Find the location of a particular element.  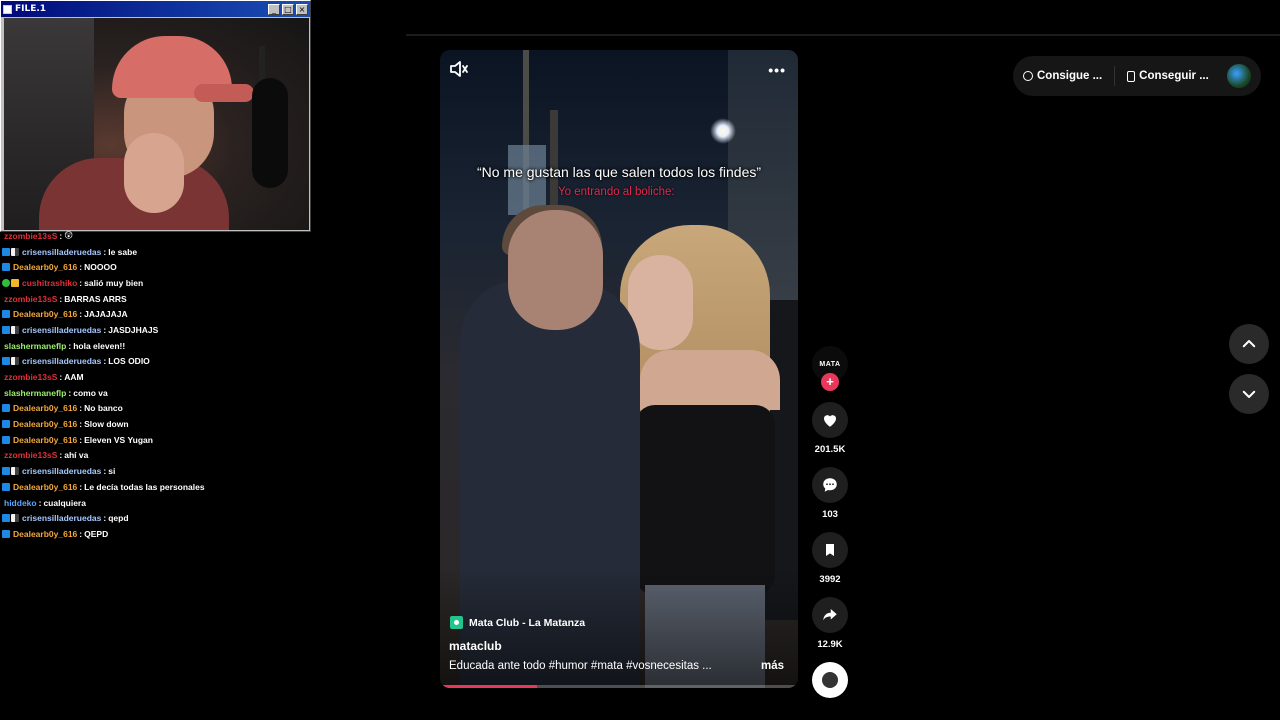

video-author: mataclub is located at coordinates (475, 646).